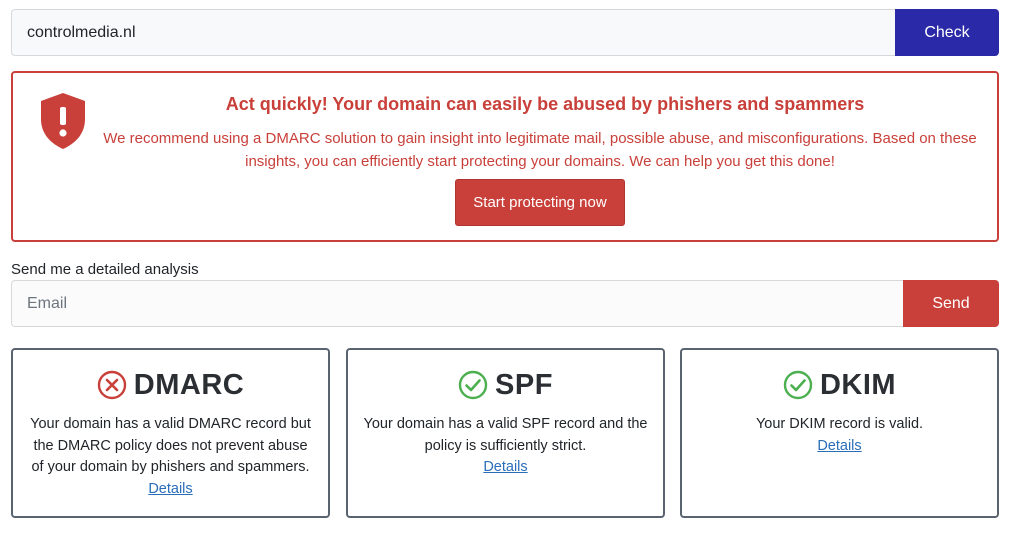  Describe the element at coordinates (189, 384) in the screenshot. I see `card-title: DMARC` at that location.